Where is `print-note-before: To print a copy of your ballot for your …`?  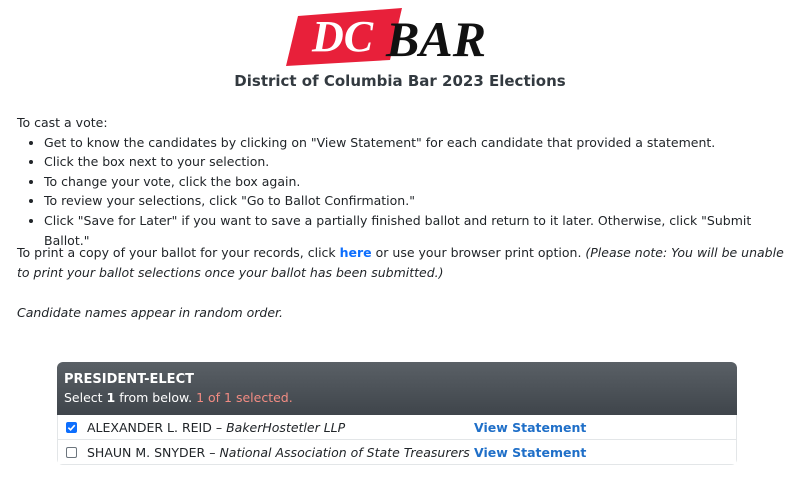
print-note-before: To print a copy of your ballot for your … is located at coordinates (178, 252).